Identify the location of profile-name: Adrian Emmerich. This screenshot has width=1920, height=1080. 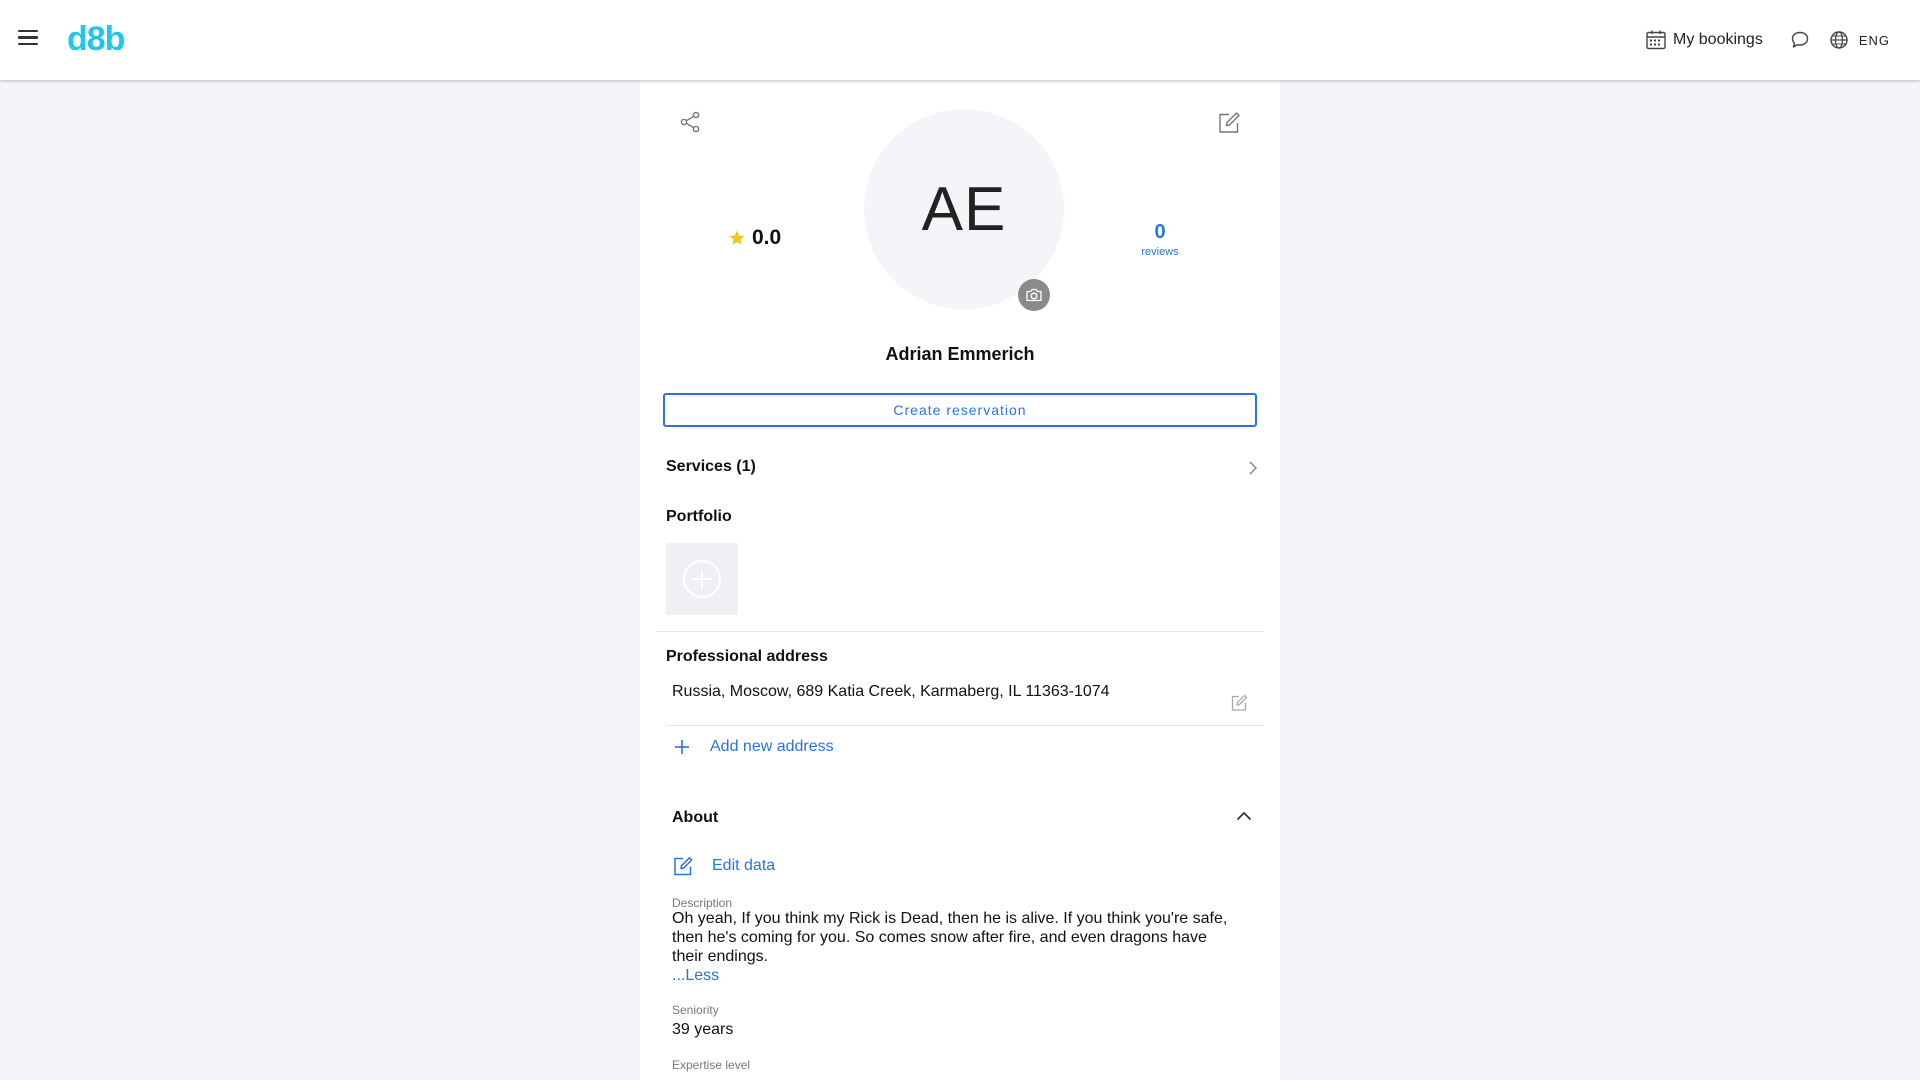
(960, 354).